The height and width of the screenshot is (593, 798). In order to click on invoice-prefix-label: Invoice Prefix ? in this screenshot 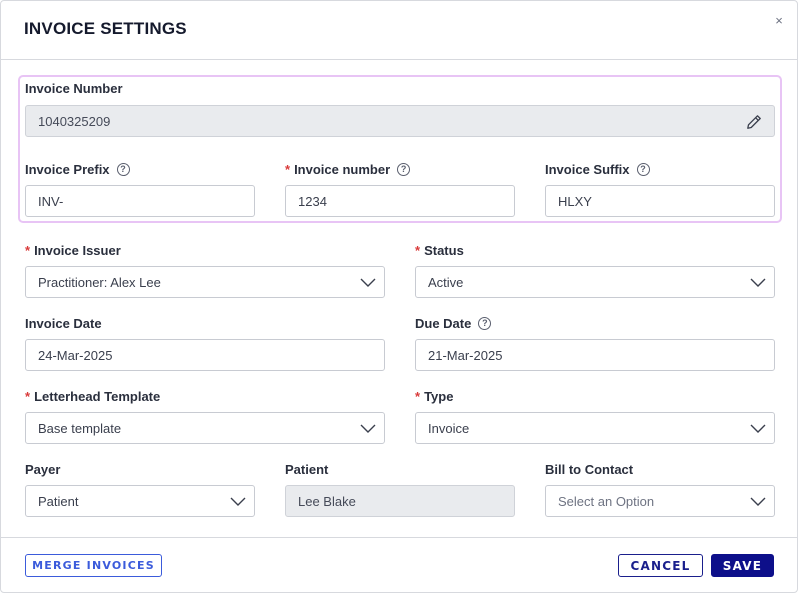, I will do `click(77, 169)`.